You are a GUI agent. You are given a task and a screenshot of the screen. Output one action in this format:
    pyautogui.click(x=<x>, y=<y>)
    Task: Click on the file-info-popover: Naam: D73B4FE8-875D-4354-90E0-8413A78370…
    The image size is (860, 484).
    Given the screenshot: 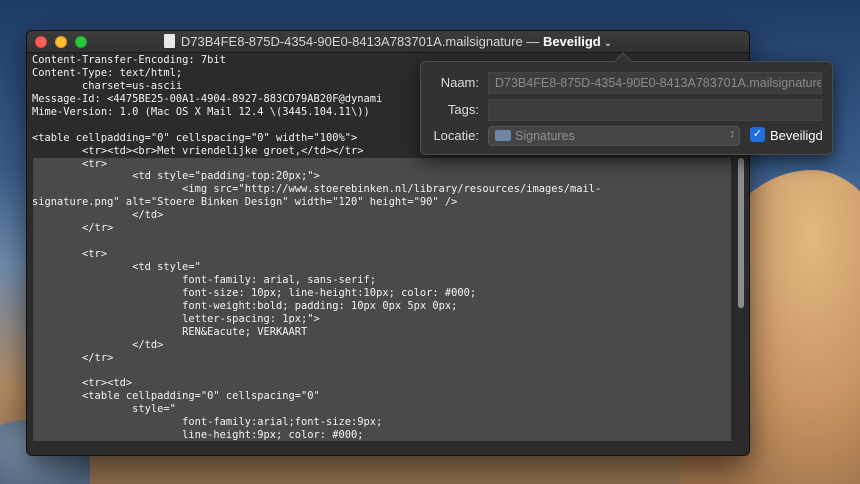 What is the action you would take?
    pyautogui.click(x=626, y=103)
    